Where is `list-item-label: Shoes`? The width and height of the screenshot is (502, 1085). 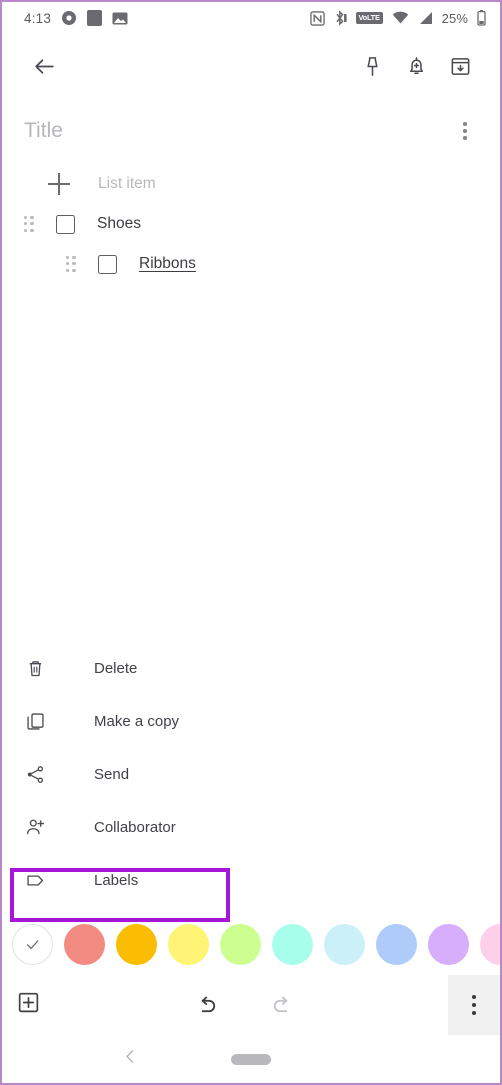
list-item-label: Shoes is located at coordinates (119, 223).